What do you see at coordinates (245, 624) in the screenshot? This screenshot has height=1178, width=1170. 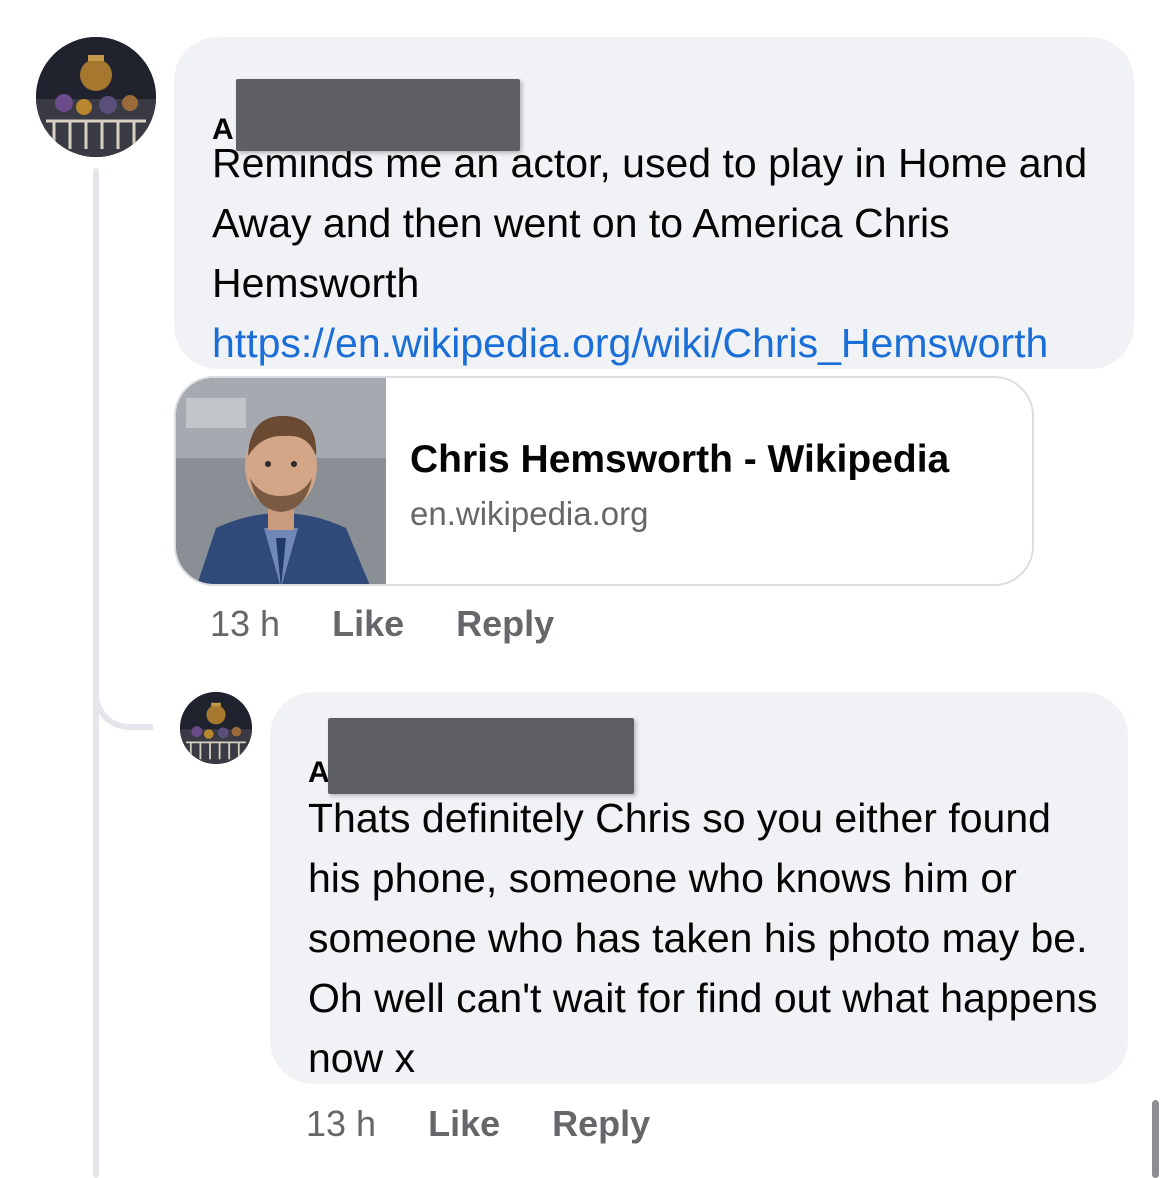 I see `comment-timestamp: 13 h` at bounding box center [245, 624].